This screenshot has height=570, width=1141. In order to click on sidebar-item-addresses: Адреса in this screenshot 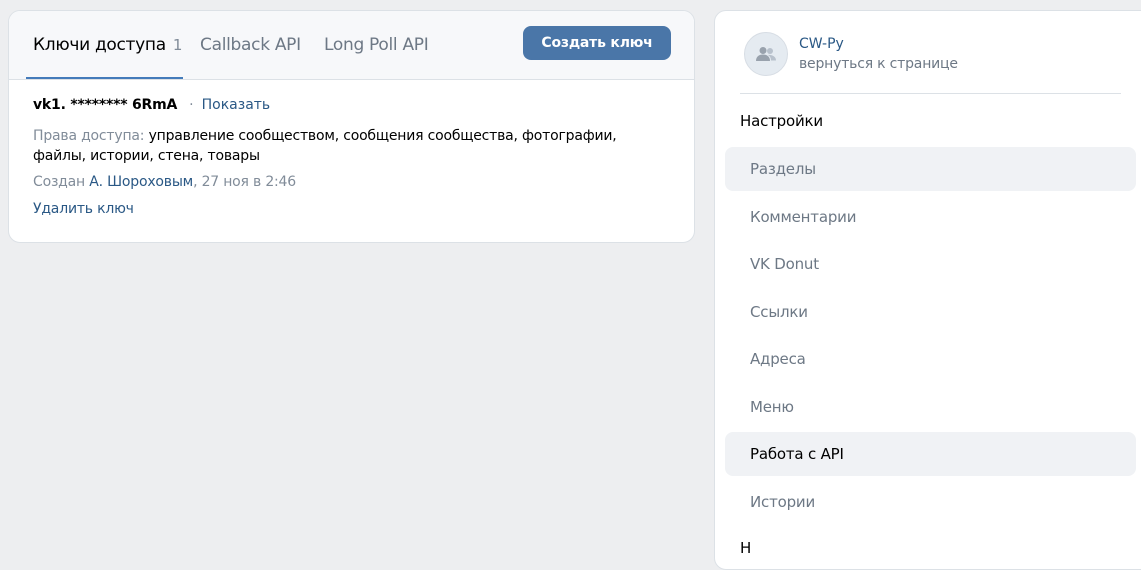, I will do `click(930, 359)`.